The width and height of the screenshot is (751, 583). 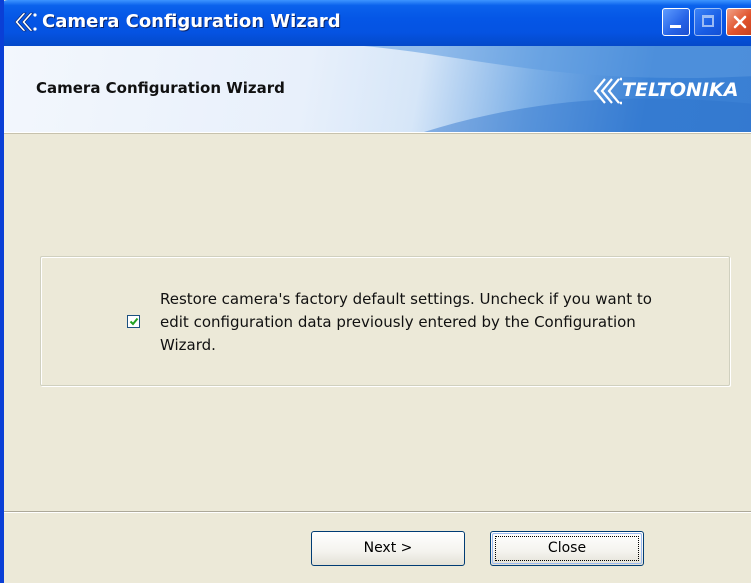 I want to click on maximize-button, so click(x=708, y=22).